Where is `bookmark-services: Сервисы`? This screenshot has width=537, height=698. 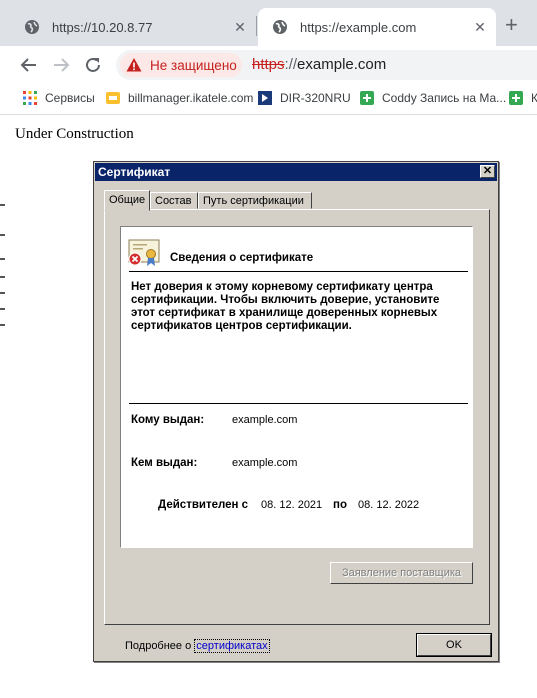 bookmark-services: Сервисы is located at coordinates (58, 98).